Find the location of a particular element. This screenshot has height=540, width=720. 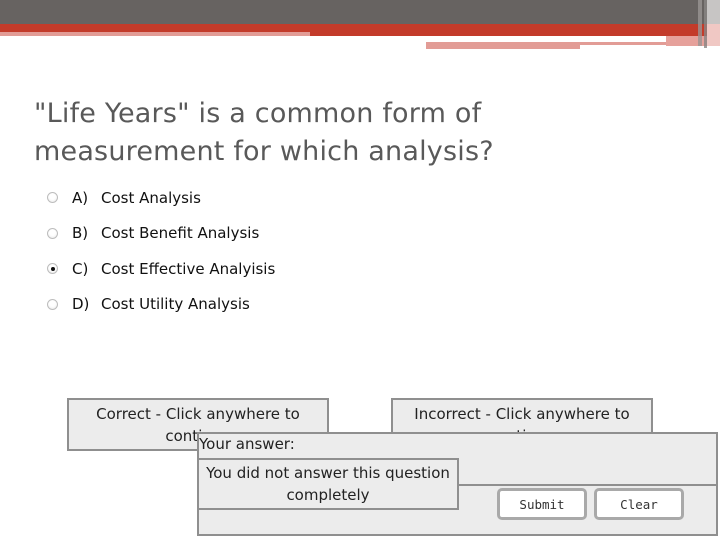

option-d: D) Cost Utility Analysis is located at coordinates (161, 305).